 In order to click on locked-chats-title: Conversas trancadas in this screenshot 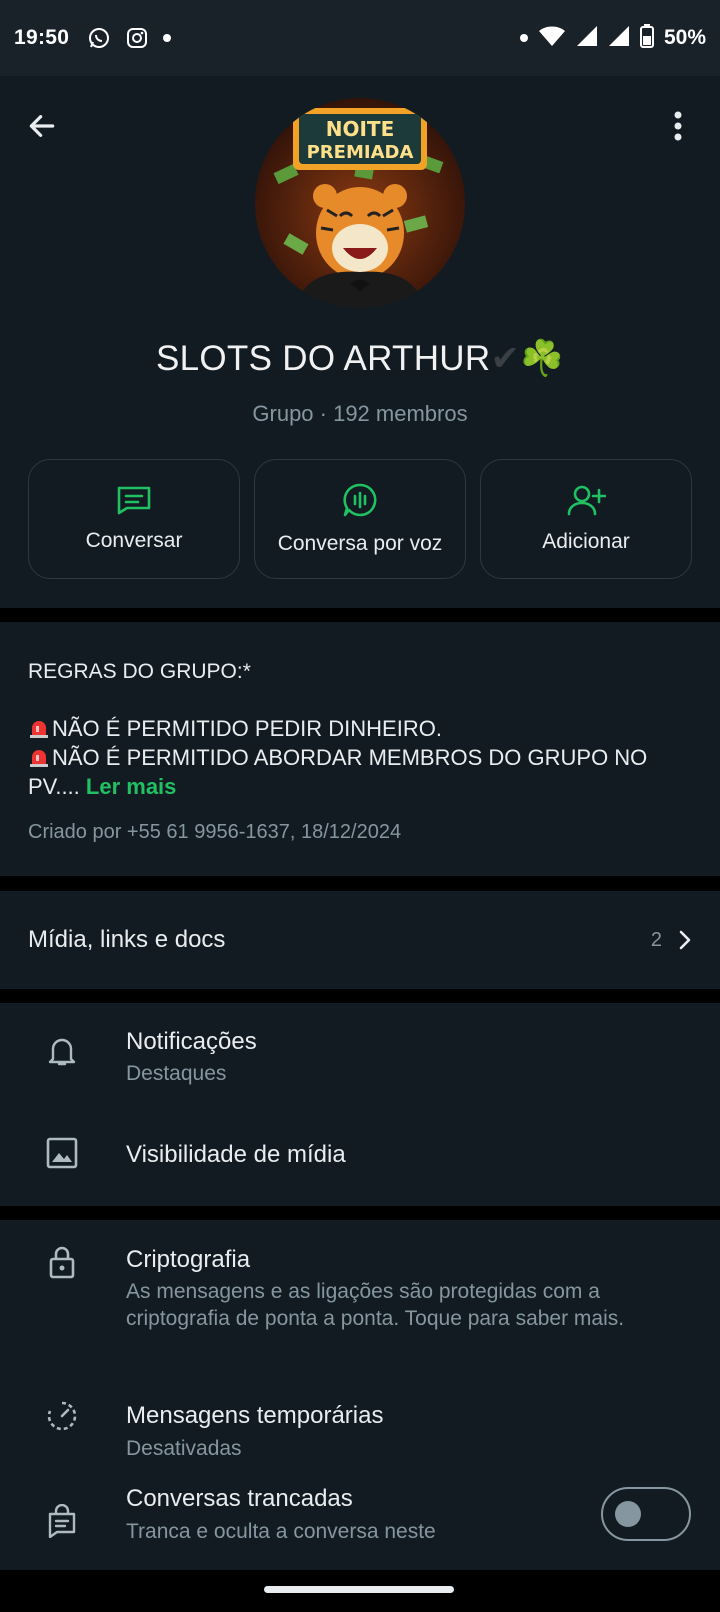, I will do `click(239, 1498)`.